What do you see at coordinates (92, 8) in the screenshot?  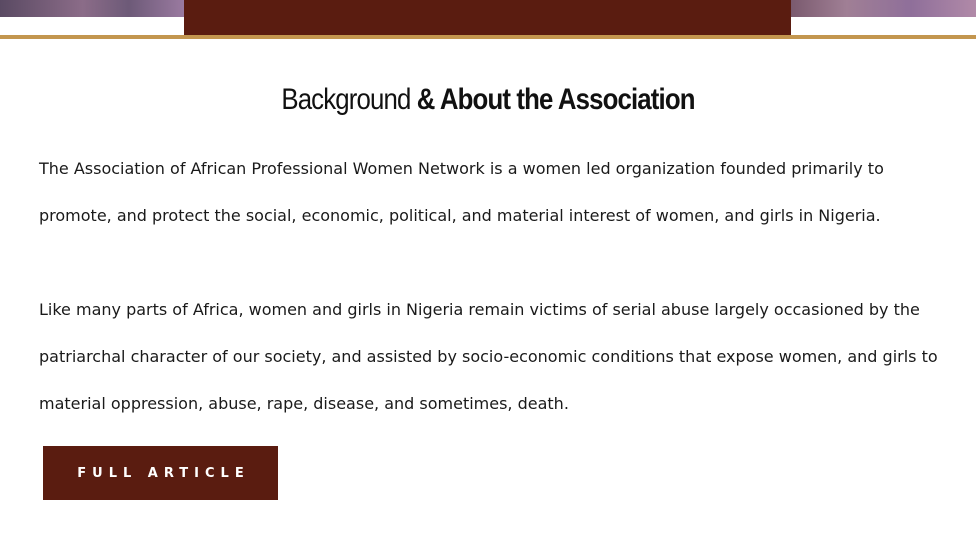 I see `hero-photo-left` at bounding box center [92, 8].